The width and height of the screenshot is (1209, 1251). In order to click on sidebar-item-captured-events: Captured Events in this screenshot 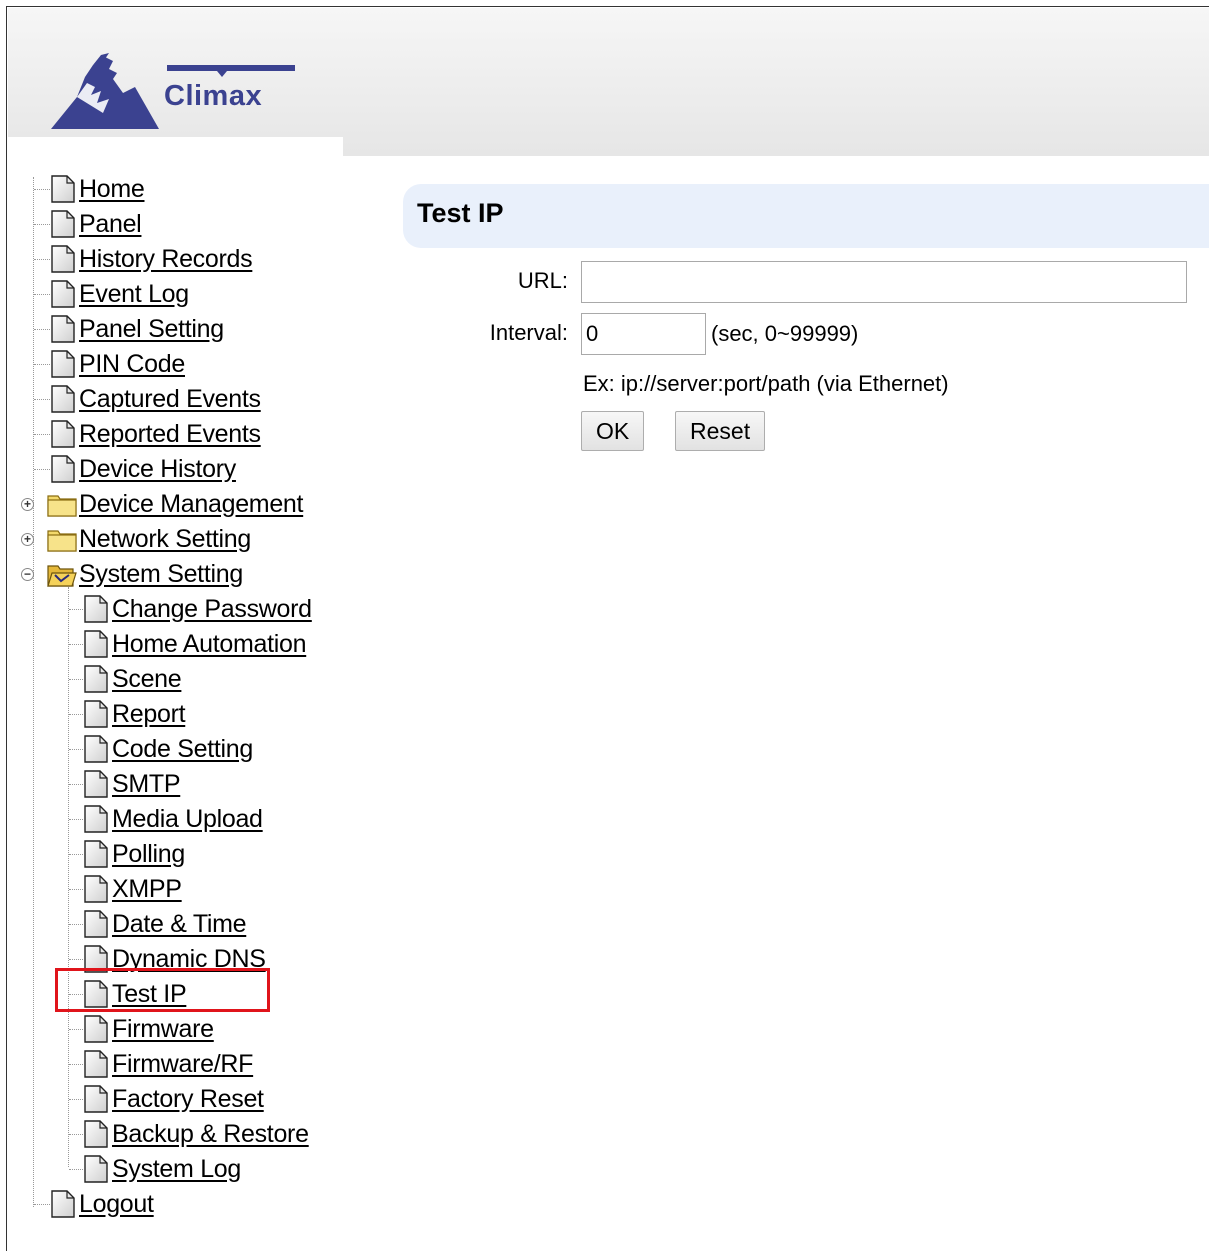, I will do `click(156, 399)`.